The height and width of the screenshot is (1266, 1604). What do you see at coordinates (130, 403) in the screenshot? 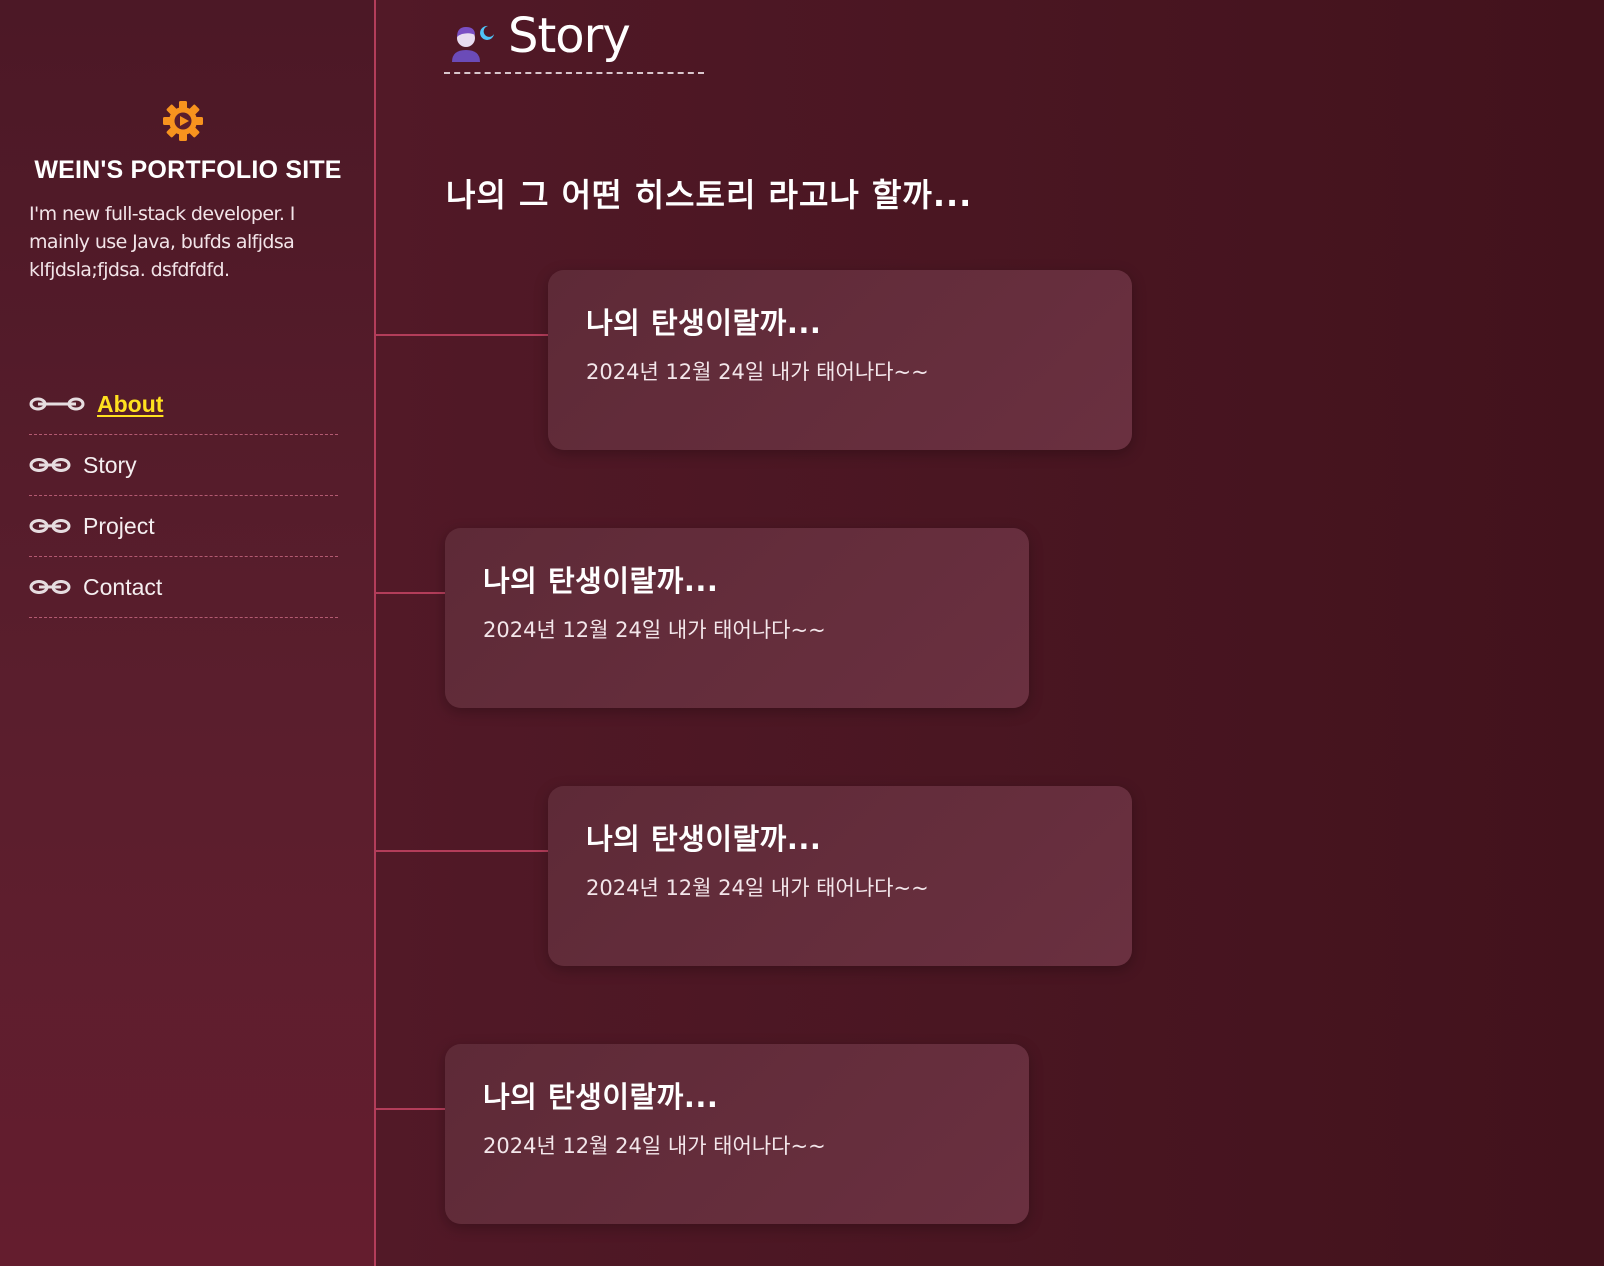
I see `nav-label-about: About` at bounding box center [130, 403].